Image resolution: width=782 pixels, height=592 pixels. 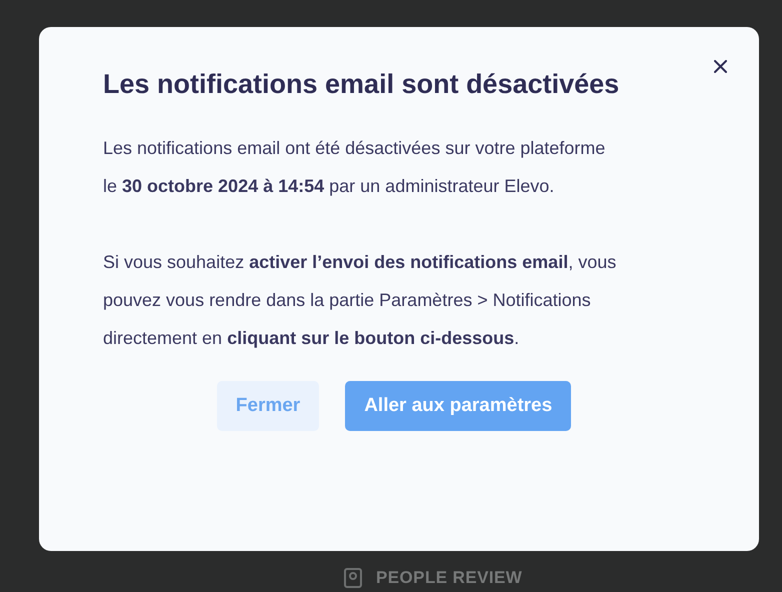 I want to click on close-button, so click(x=720, y=66).